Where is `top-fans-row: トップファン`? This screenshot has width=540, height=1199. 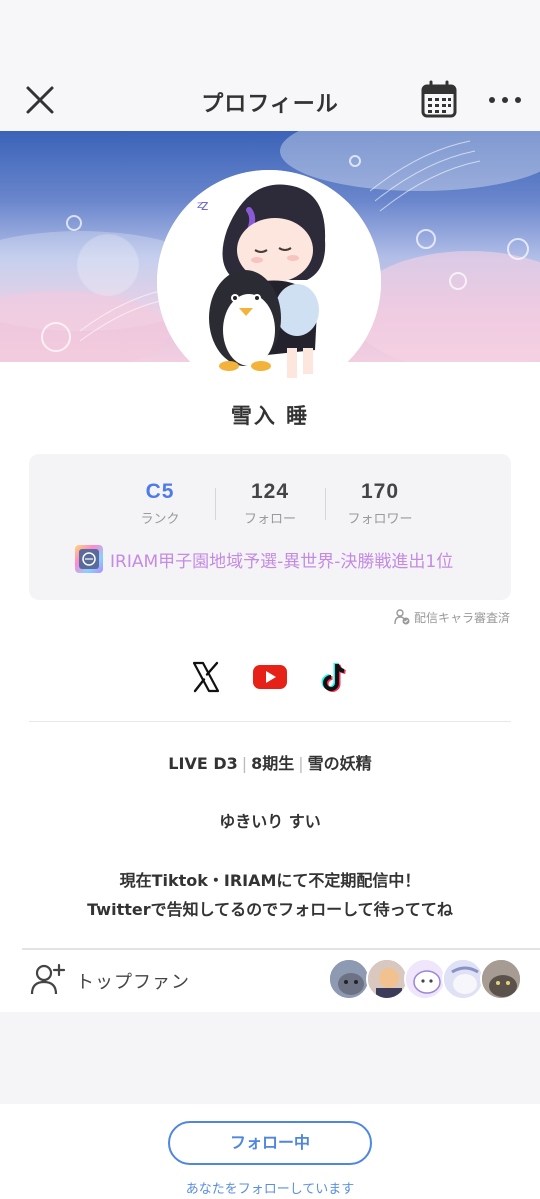 top-fans-row: トップファン is located at coordinates (270, 981).